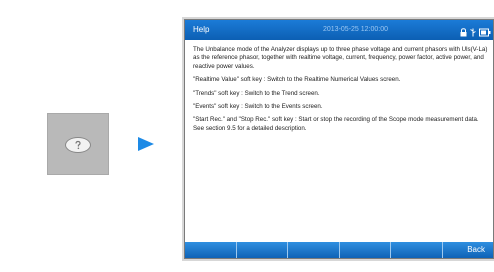 The image size is (494, 272). What do you see at coordinates (485, 35) in the screenshot?
I see `battery-icon` at bounding box center [485, 35].